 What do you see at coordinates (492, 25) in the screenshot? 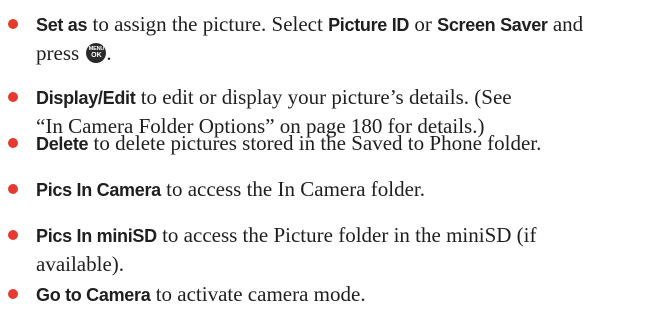
I see `option-keyword: Screen Saver` at bounding box center [492, 25].